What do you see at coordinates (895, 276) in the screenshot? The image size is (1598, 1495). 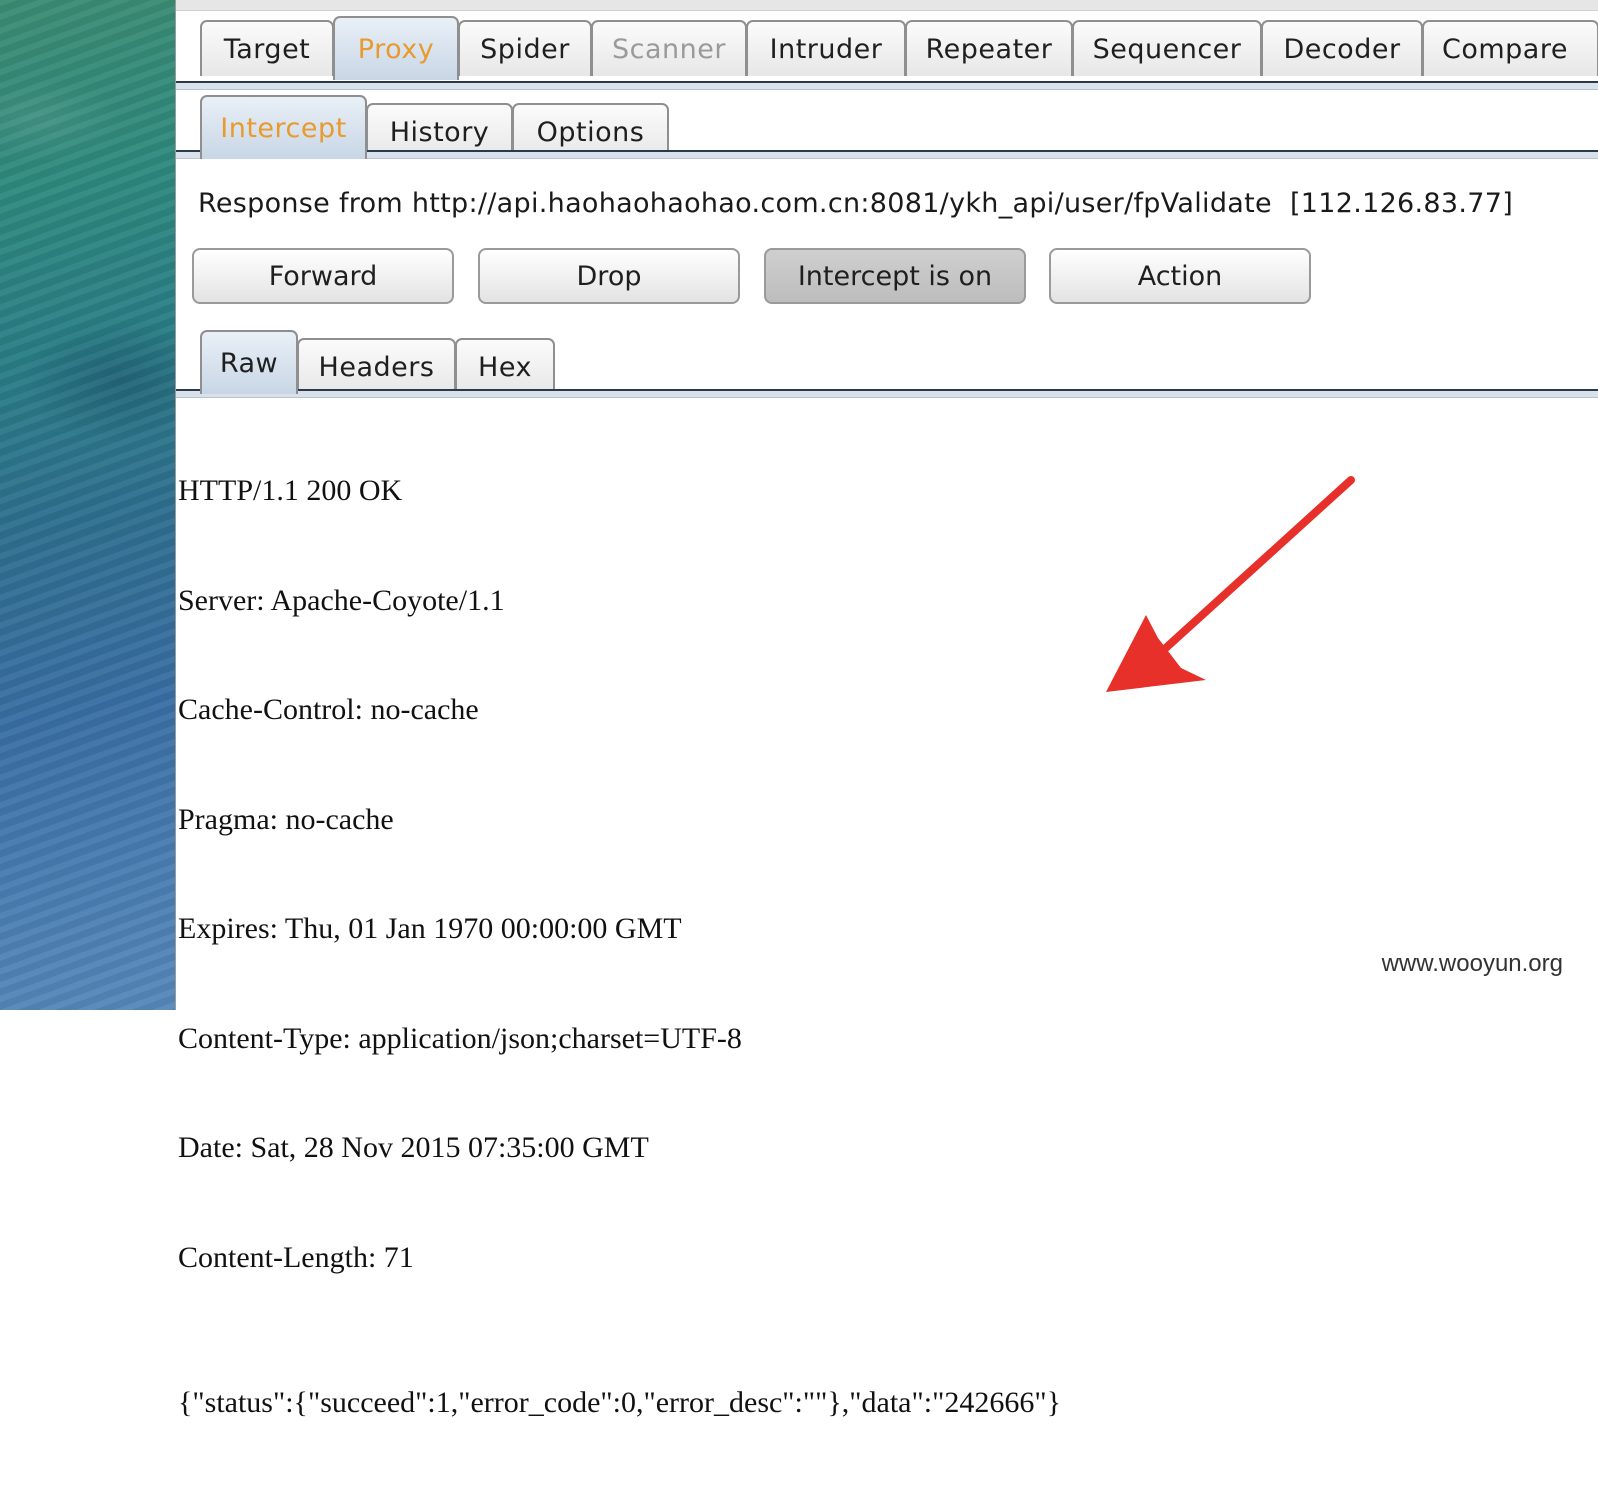 I see `intercept-toggle-button: Intercept is on` at bounding box center [895, 276].